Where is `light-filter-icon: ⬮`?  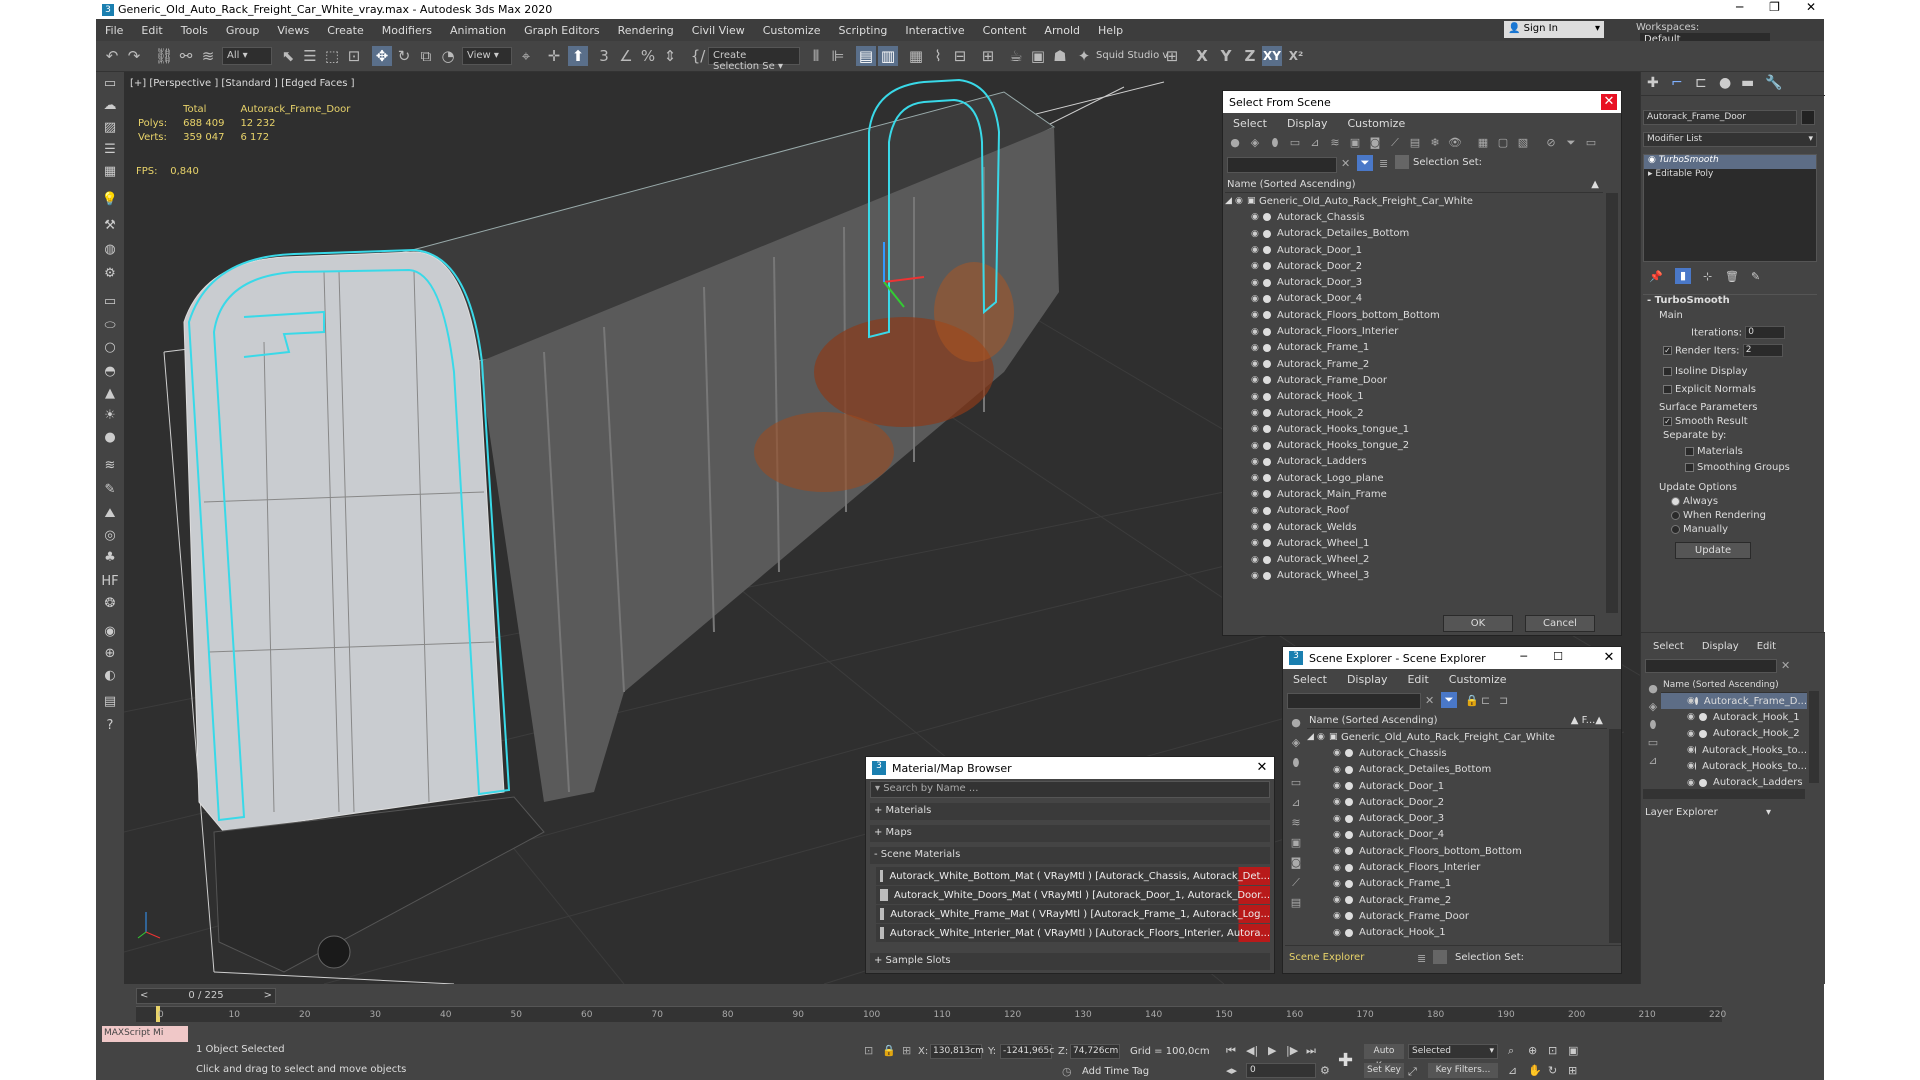
light-filter-icon: ⬮ is located at coordinates (1653, 725).